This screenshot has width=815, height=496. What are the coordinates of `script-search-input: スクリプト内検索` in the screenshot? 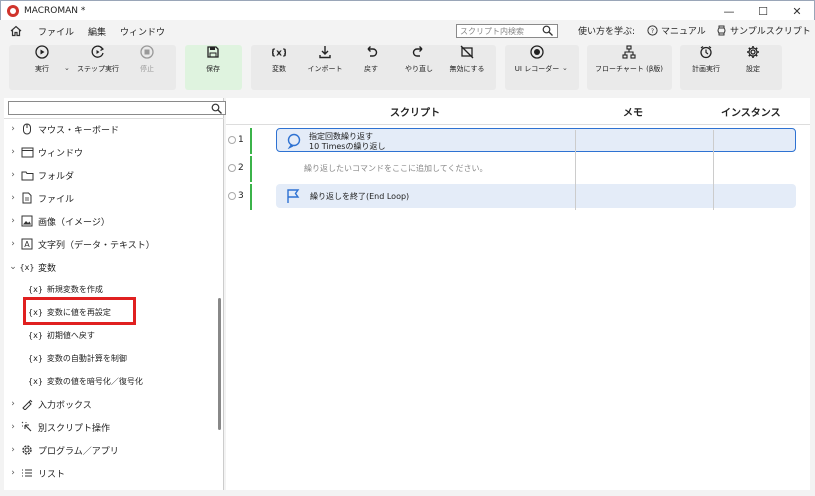 It's located at (507, 31).